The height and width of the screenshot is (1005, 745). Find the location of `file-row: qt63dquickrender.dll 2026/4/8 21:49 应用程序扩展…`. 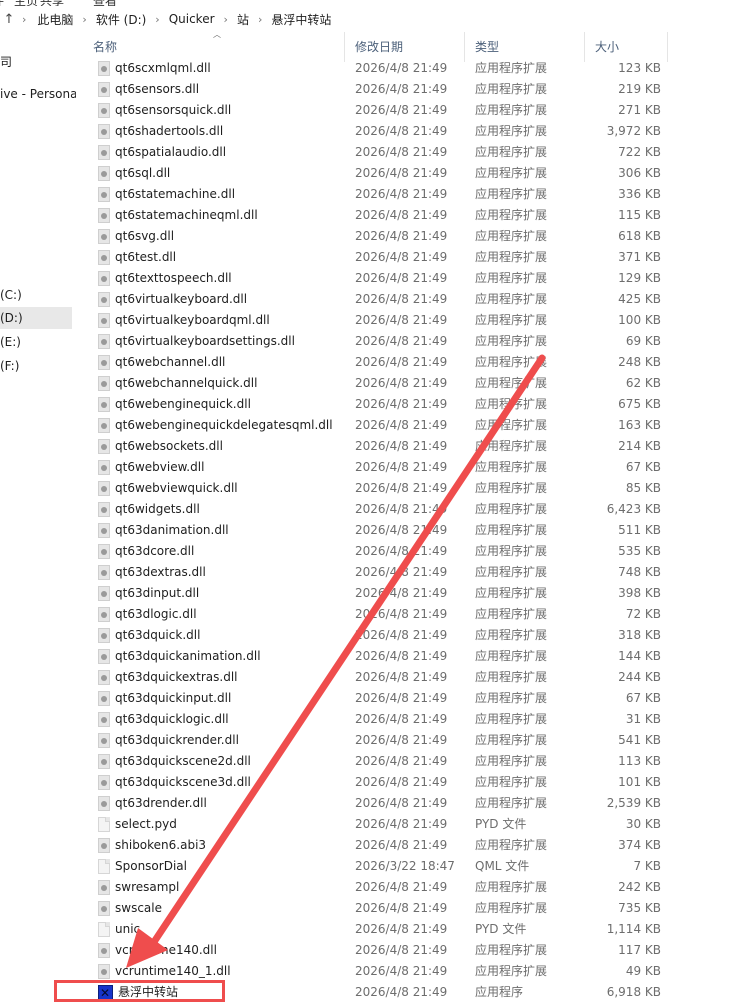

file-row: qt63dquickrender.dll 2026/4/8 21:49 应用程序扩展… is located at coordinates (375, 740).